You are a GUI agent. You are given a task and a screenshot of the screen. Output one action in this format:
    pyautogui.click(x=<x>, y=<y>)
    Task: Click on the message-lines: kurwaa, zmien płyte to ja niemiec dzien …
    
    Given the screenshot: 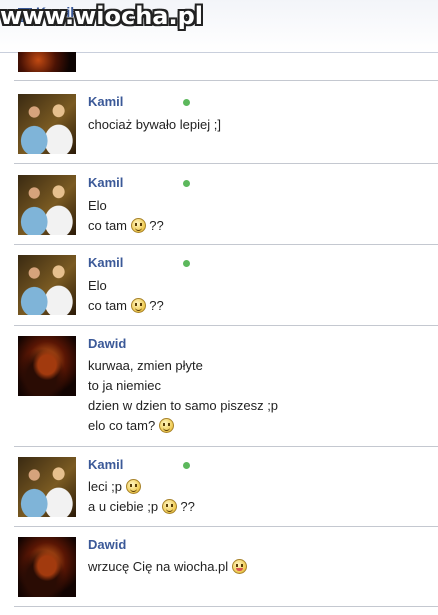 What is the action you would take?
    pyautogui.click(x=183, y=396)
    